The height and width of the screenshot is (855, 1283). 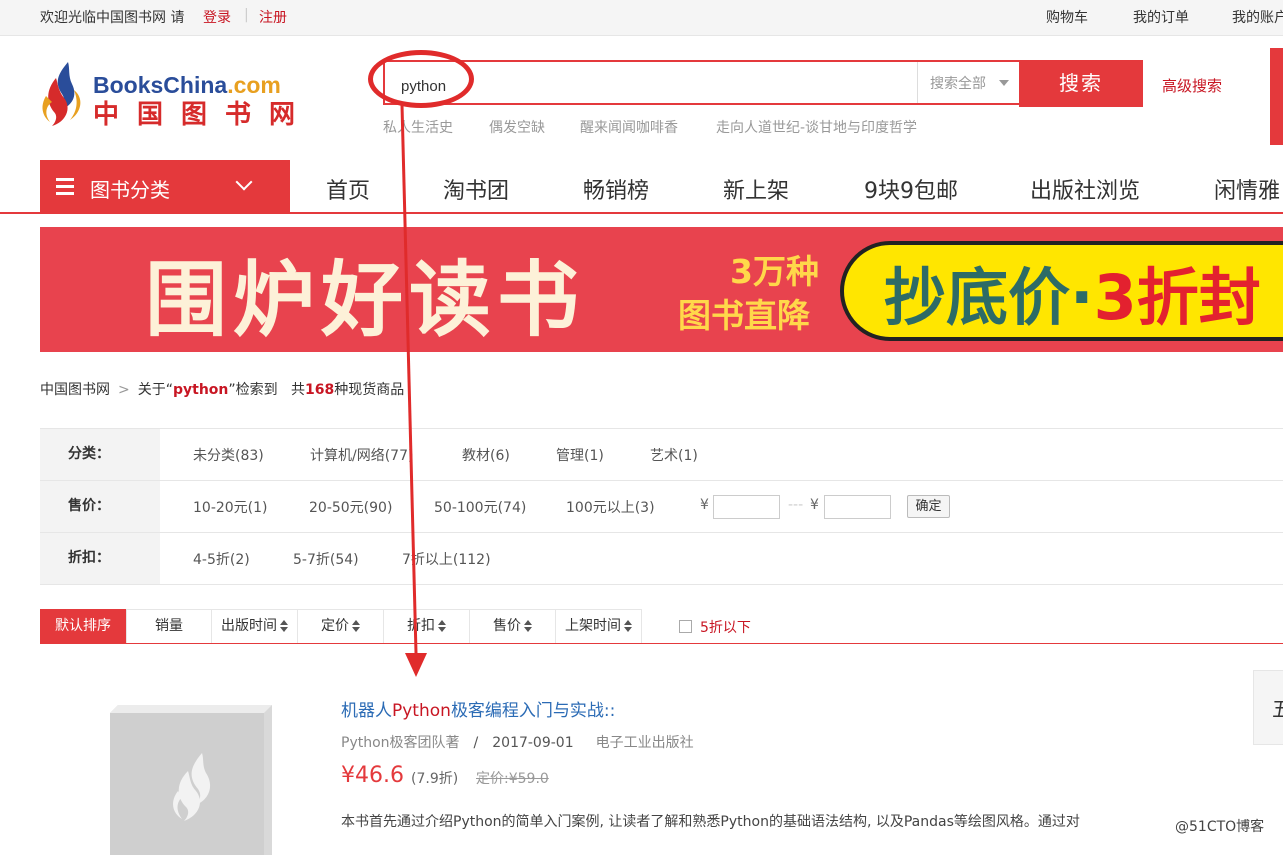 What do you see at coordinates (1247, 189) in the screenshot?
I see `nav-item-leisure: 闲情雅` at bounding box center [1247, 189].